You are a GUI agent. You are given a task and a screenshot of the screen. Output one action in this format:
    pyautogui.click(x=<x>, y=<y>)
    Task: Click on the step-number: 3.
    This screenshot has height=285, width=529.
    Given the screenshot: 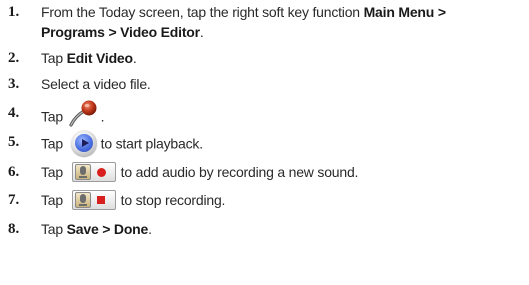 What is the action you would take?
    pyautogui.click(x=14, y=84)
    